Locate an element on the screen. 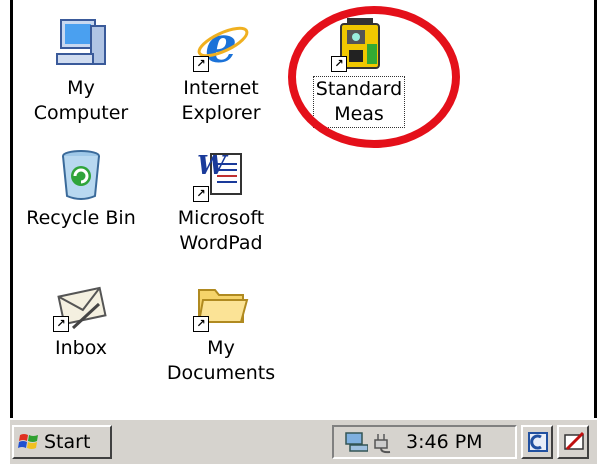 This screenshot has width=597, height=464. pen-input-icon is located at coordinates (574, 441).